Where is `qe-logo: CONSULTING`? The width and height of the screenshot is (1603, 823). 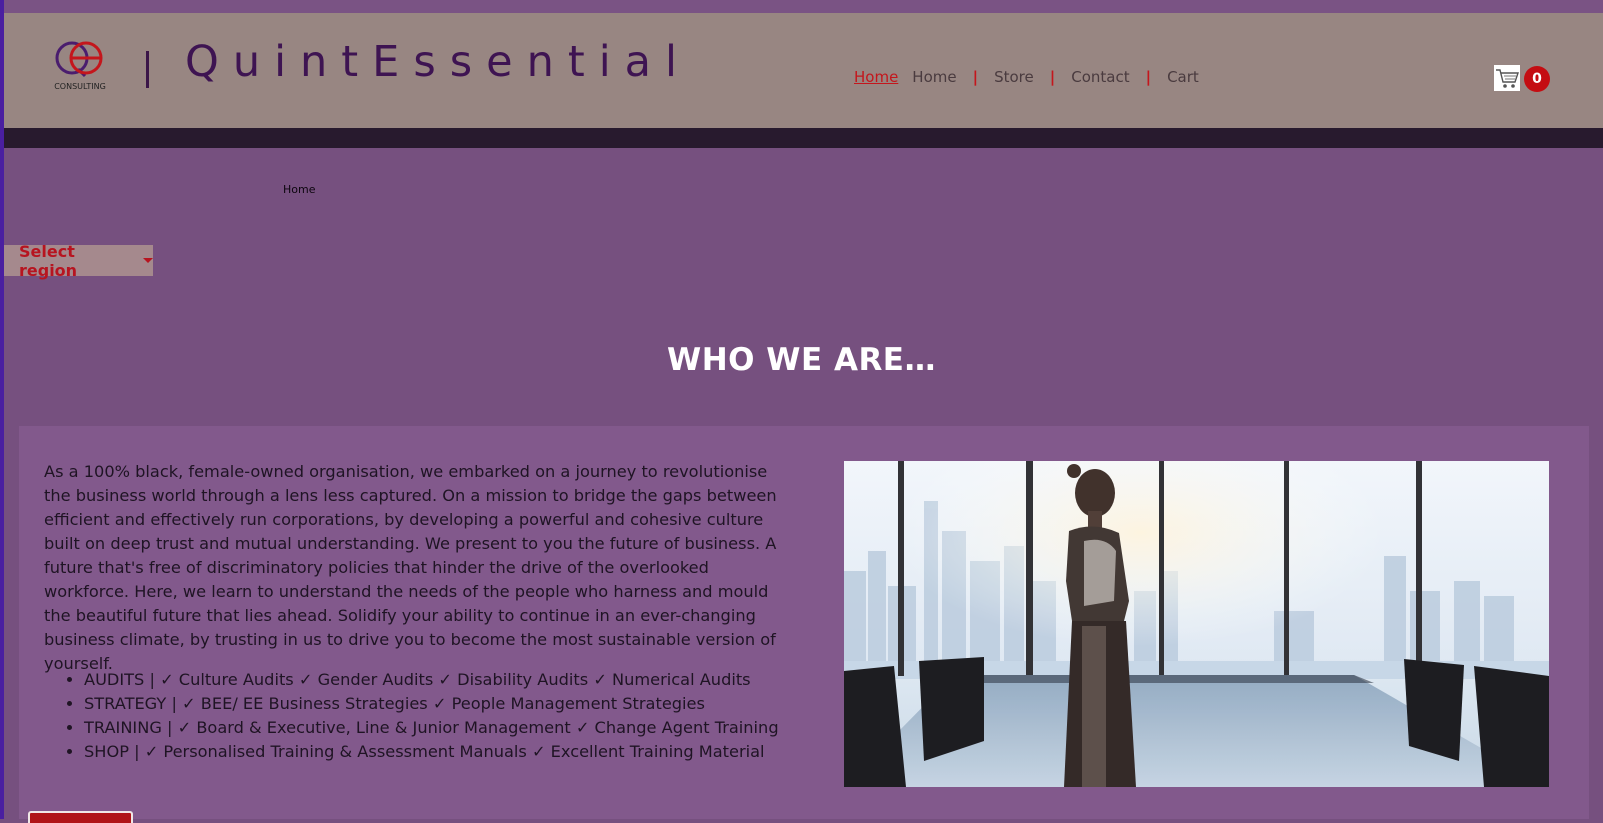
qe-logo: CONSULTING is located at coordinates (80, 66).